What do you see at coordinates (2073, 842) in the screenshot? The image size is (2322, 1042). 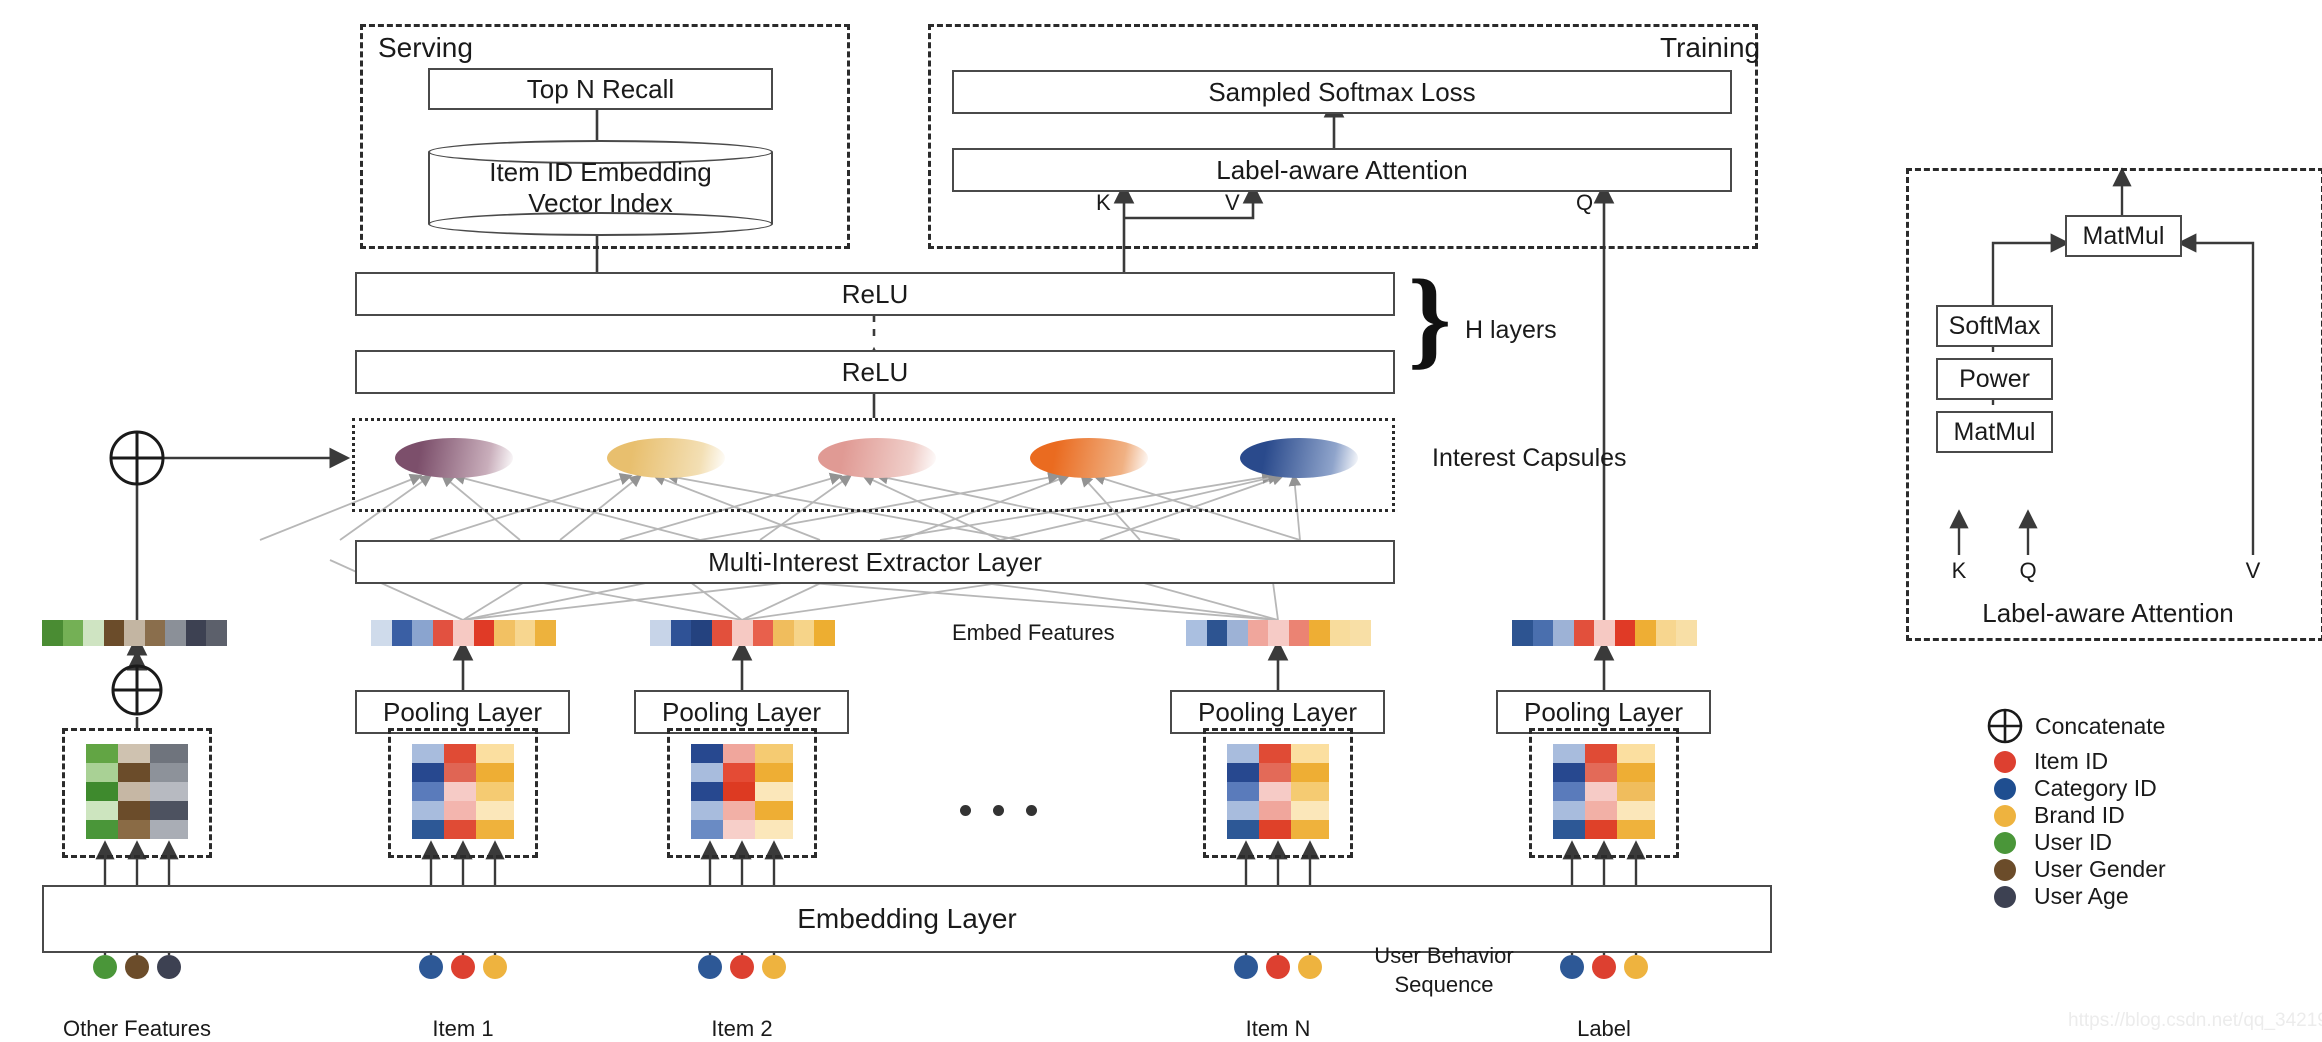 I see `legend-label-3: User ID` at bounding box center [2073, 842].